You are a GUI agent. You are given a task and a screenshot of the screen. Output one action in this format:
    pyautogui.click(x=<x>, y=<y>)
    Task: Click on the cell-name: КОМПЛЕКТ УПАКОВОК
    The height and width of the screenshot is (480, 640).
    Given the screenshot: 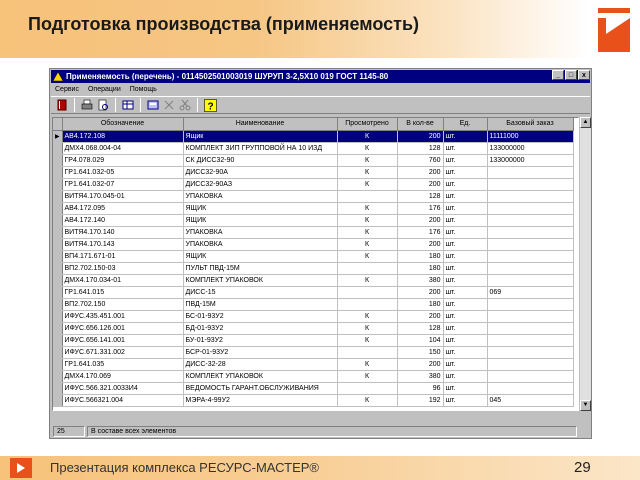 What is the action you would take?
    pyautogui.click(x=260, y=280)
    